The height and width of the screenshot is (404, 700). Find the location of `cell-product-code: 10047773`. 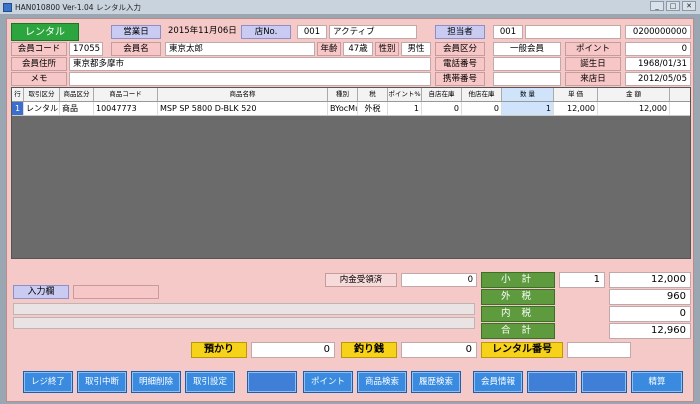

cell-product-code: 10047773 is located at coordinates (126, 108).